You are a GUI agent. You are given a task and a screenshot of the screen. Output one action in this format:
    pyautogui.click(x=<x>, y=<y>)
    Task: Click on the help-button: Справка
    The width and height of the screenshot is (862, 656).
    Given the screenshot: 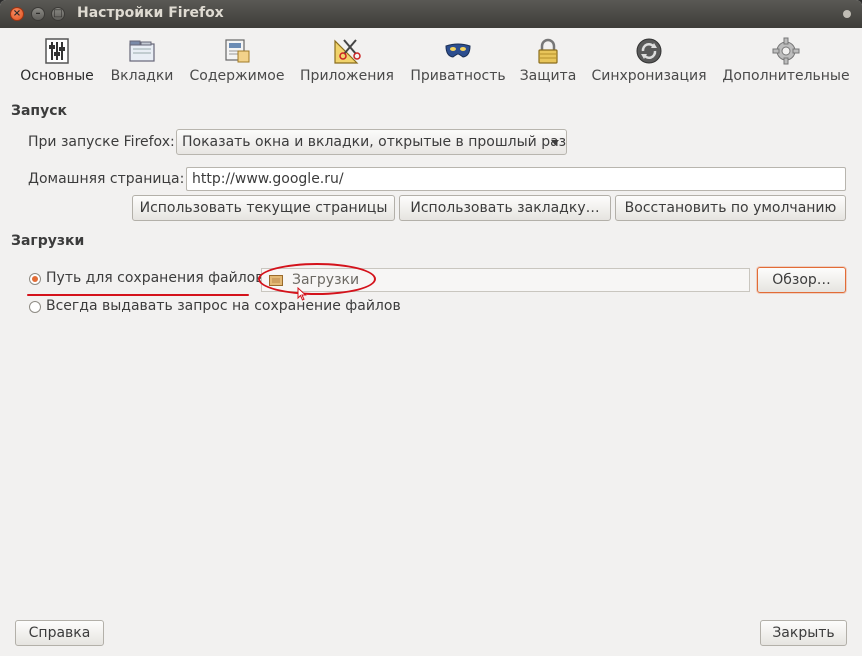 What is the action you would take?
    pyautogui.click(x=59, y=633)
    